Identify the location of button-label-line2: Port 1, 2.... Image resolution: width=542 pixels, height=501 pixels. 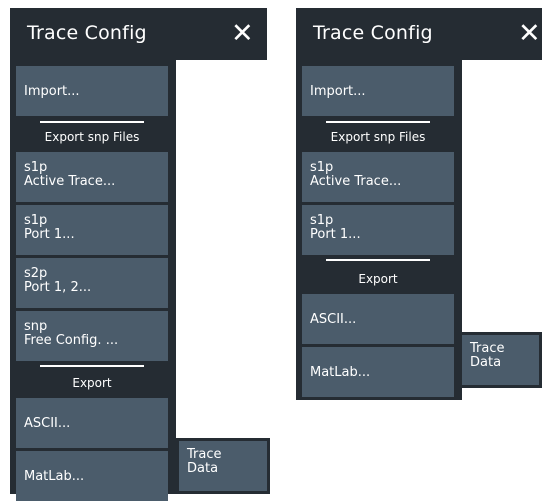
(58, 287).